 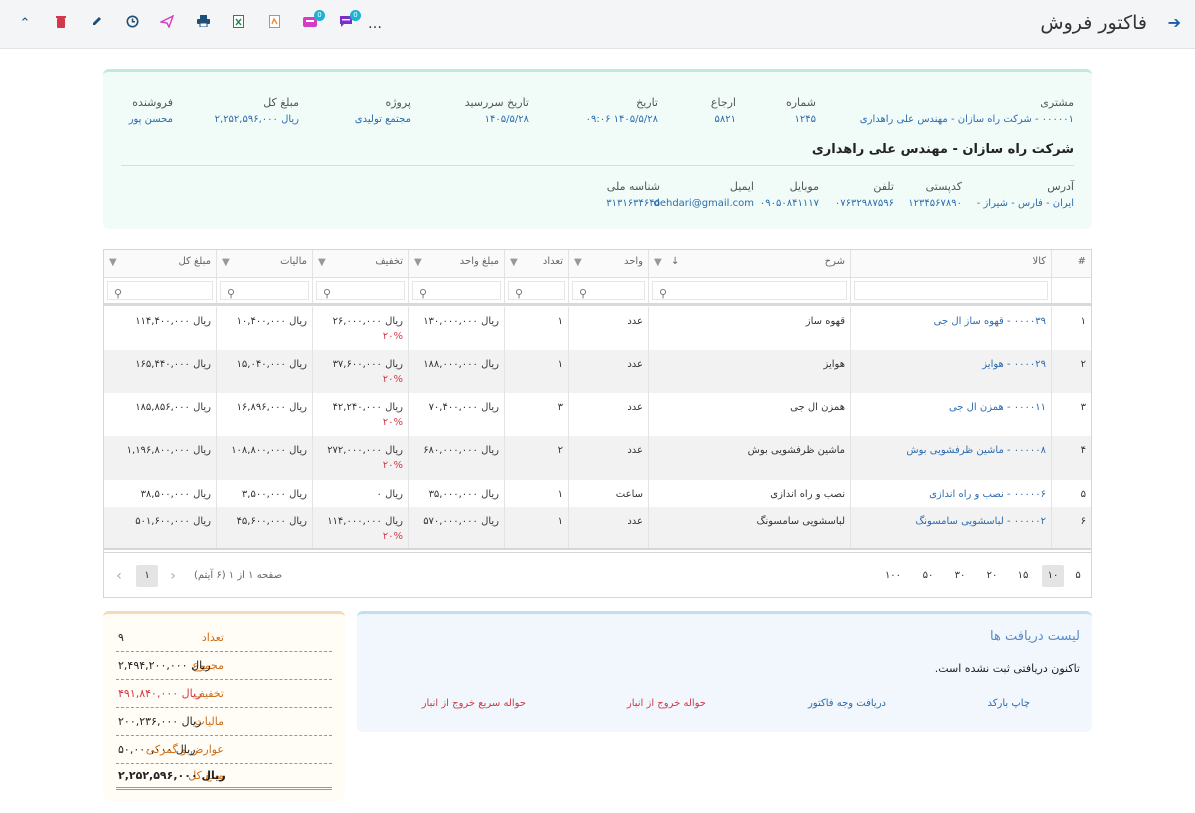 I want to click on page-size-30: ۳۰, so click(x=960, y=576).